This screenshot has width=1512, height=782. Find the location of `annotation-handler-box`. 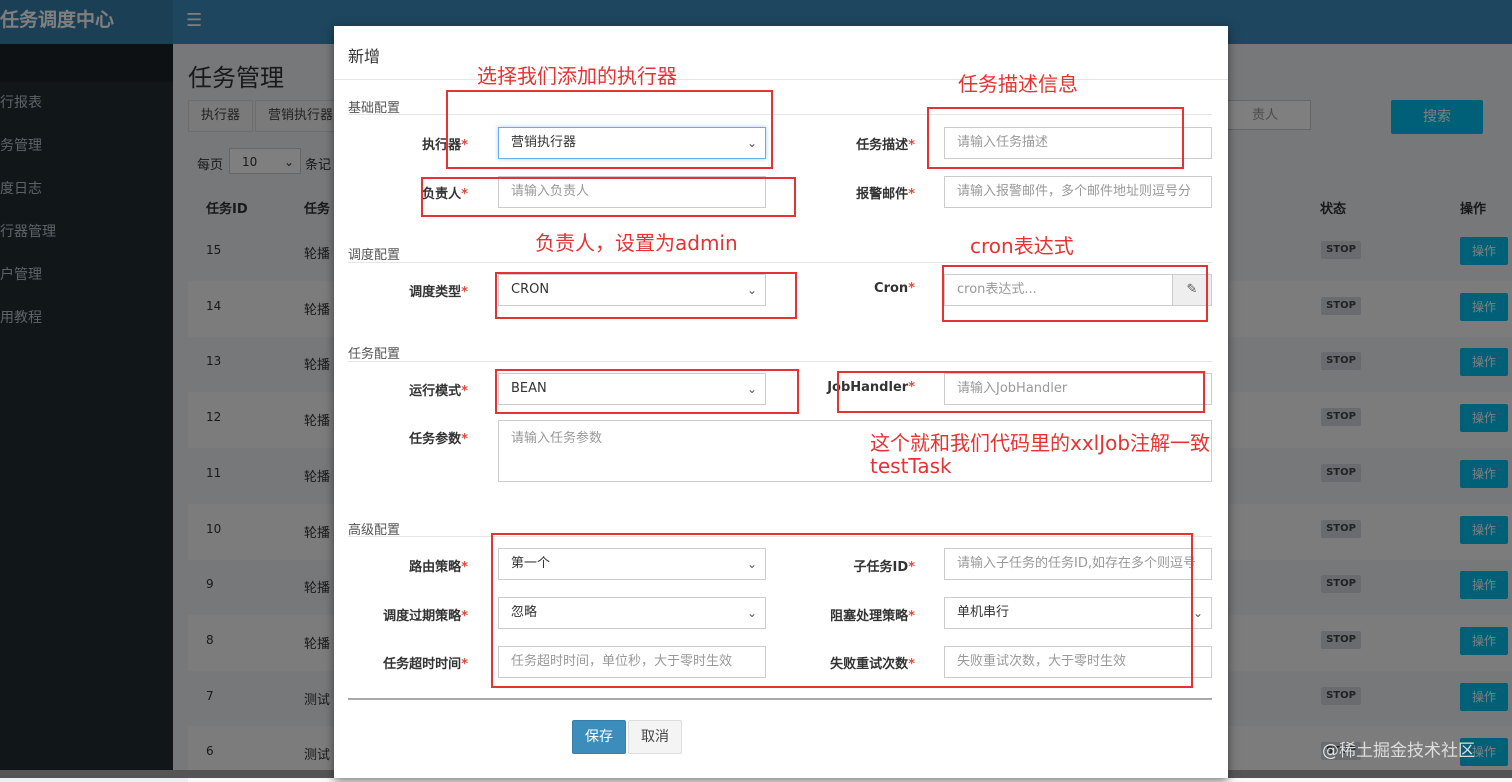

annotation-handler-box is located at coordinates (1021, 392).